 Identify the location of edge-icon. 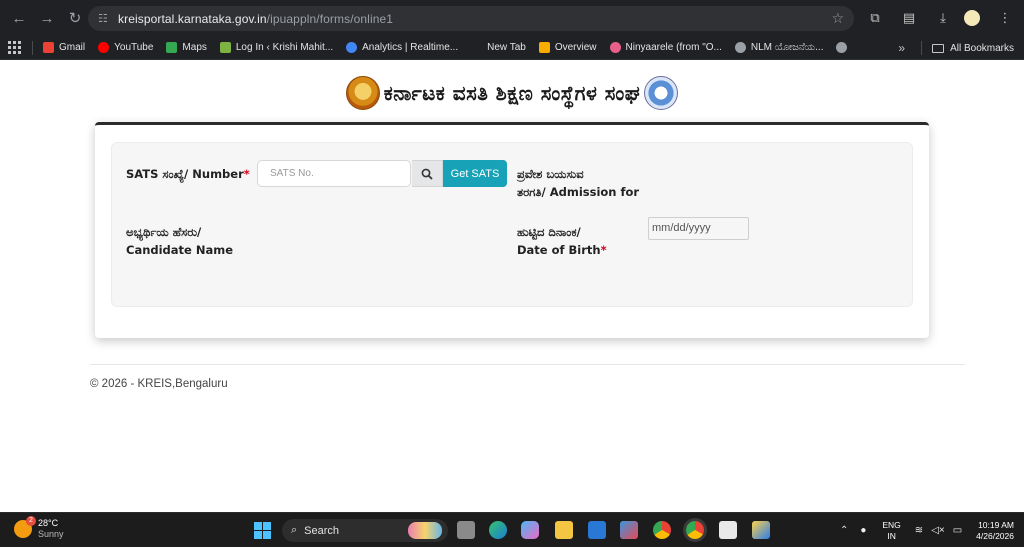
(498, 530).